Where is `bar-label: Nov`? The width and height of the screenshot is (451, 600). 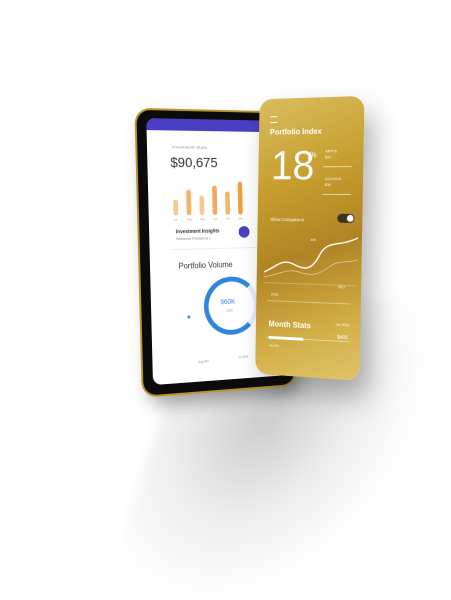 bar-label: Nov is located at coordinates (228, 218).